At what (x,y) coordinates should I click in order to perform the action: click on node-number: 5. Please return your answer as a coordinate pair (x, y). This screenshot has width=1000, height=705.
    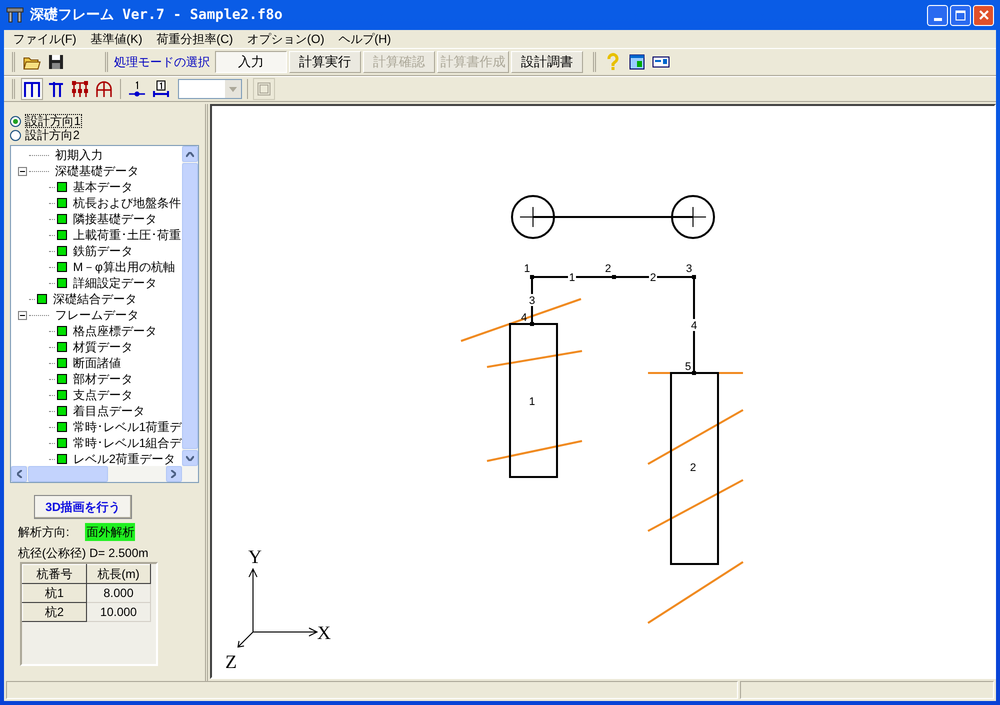
    Looking at the image, I should click on (687, 367).